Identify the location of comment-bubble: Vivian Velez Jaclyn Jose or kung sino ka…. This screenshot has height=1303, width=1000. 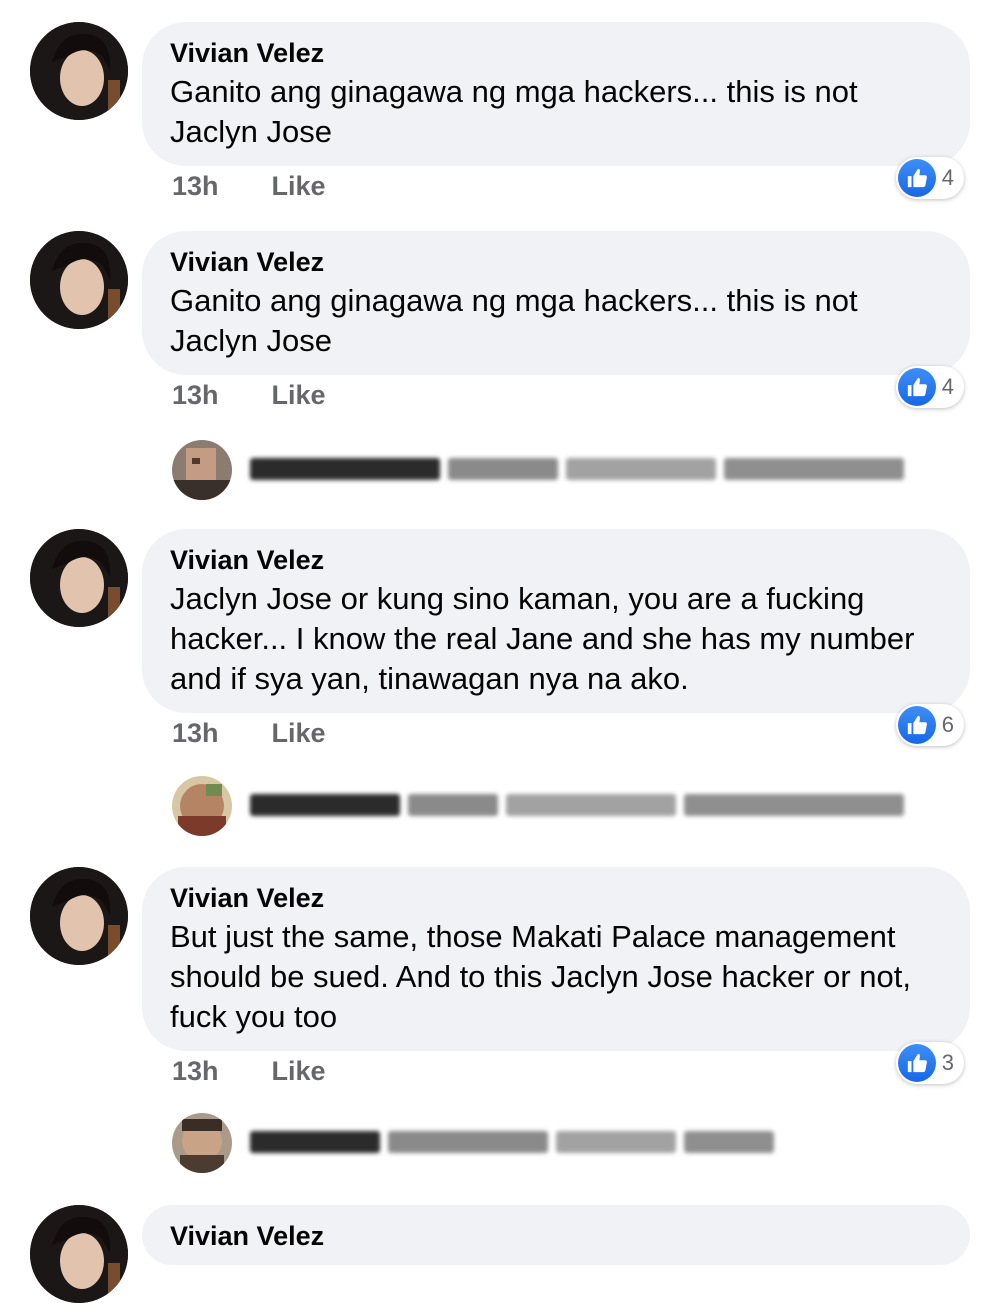
(556, 621).